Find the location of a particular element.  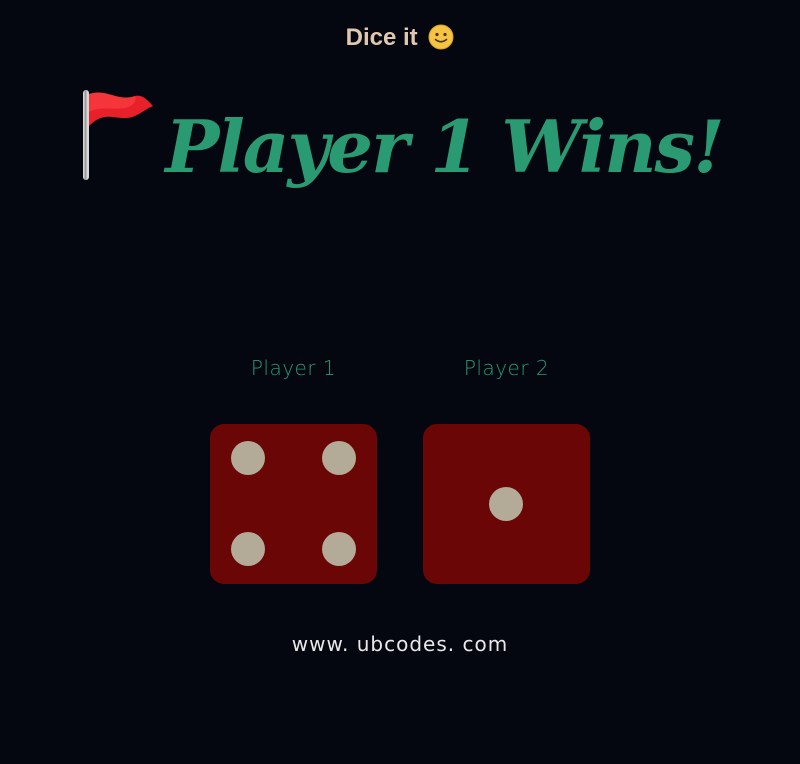

footer-link: www. ubcodes. com is located at coordinates (400, 644).